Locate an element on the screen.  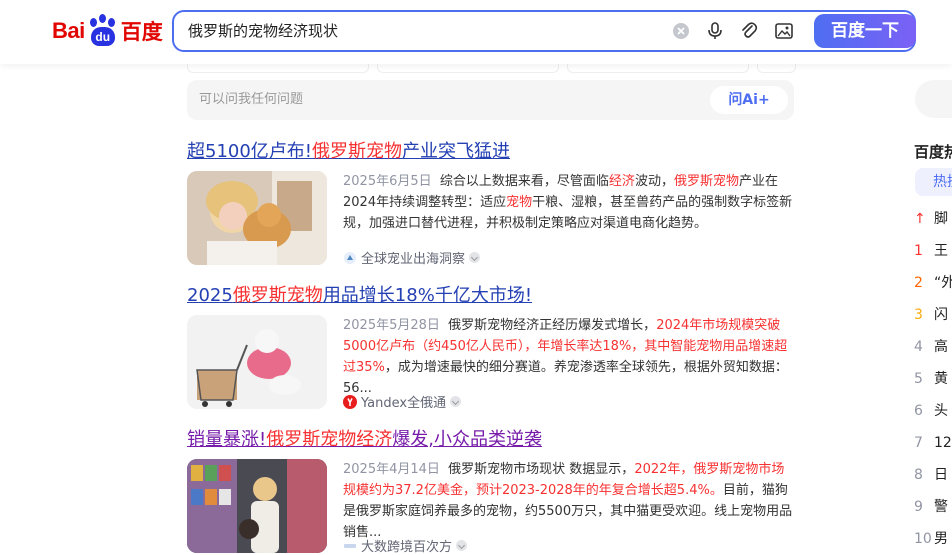
tab-hot-search: 热搜 is located at coordinates (933, 182).